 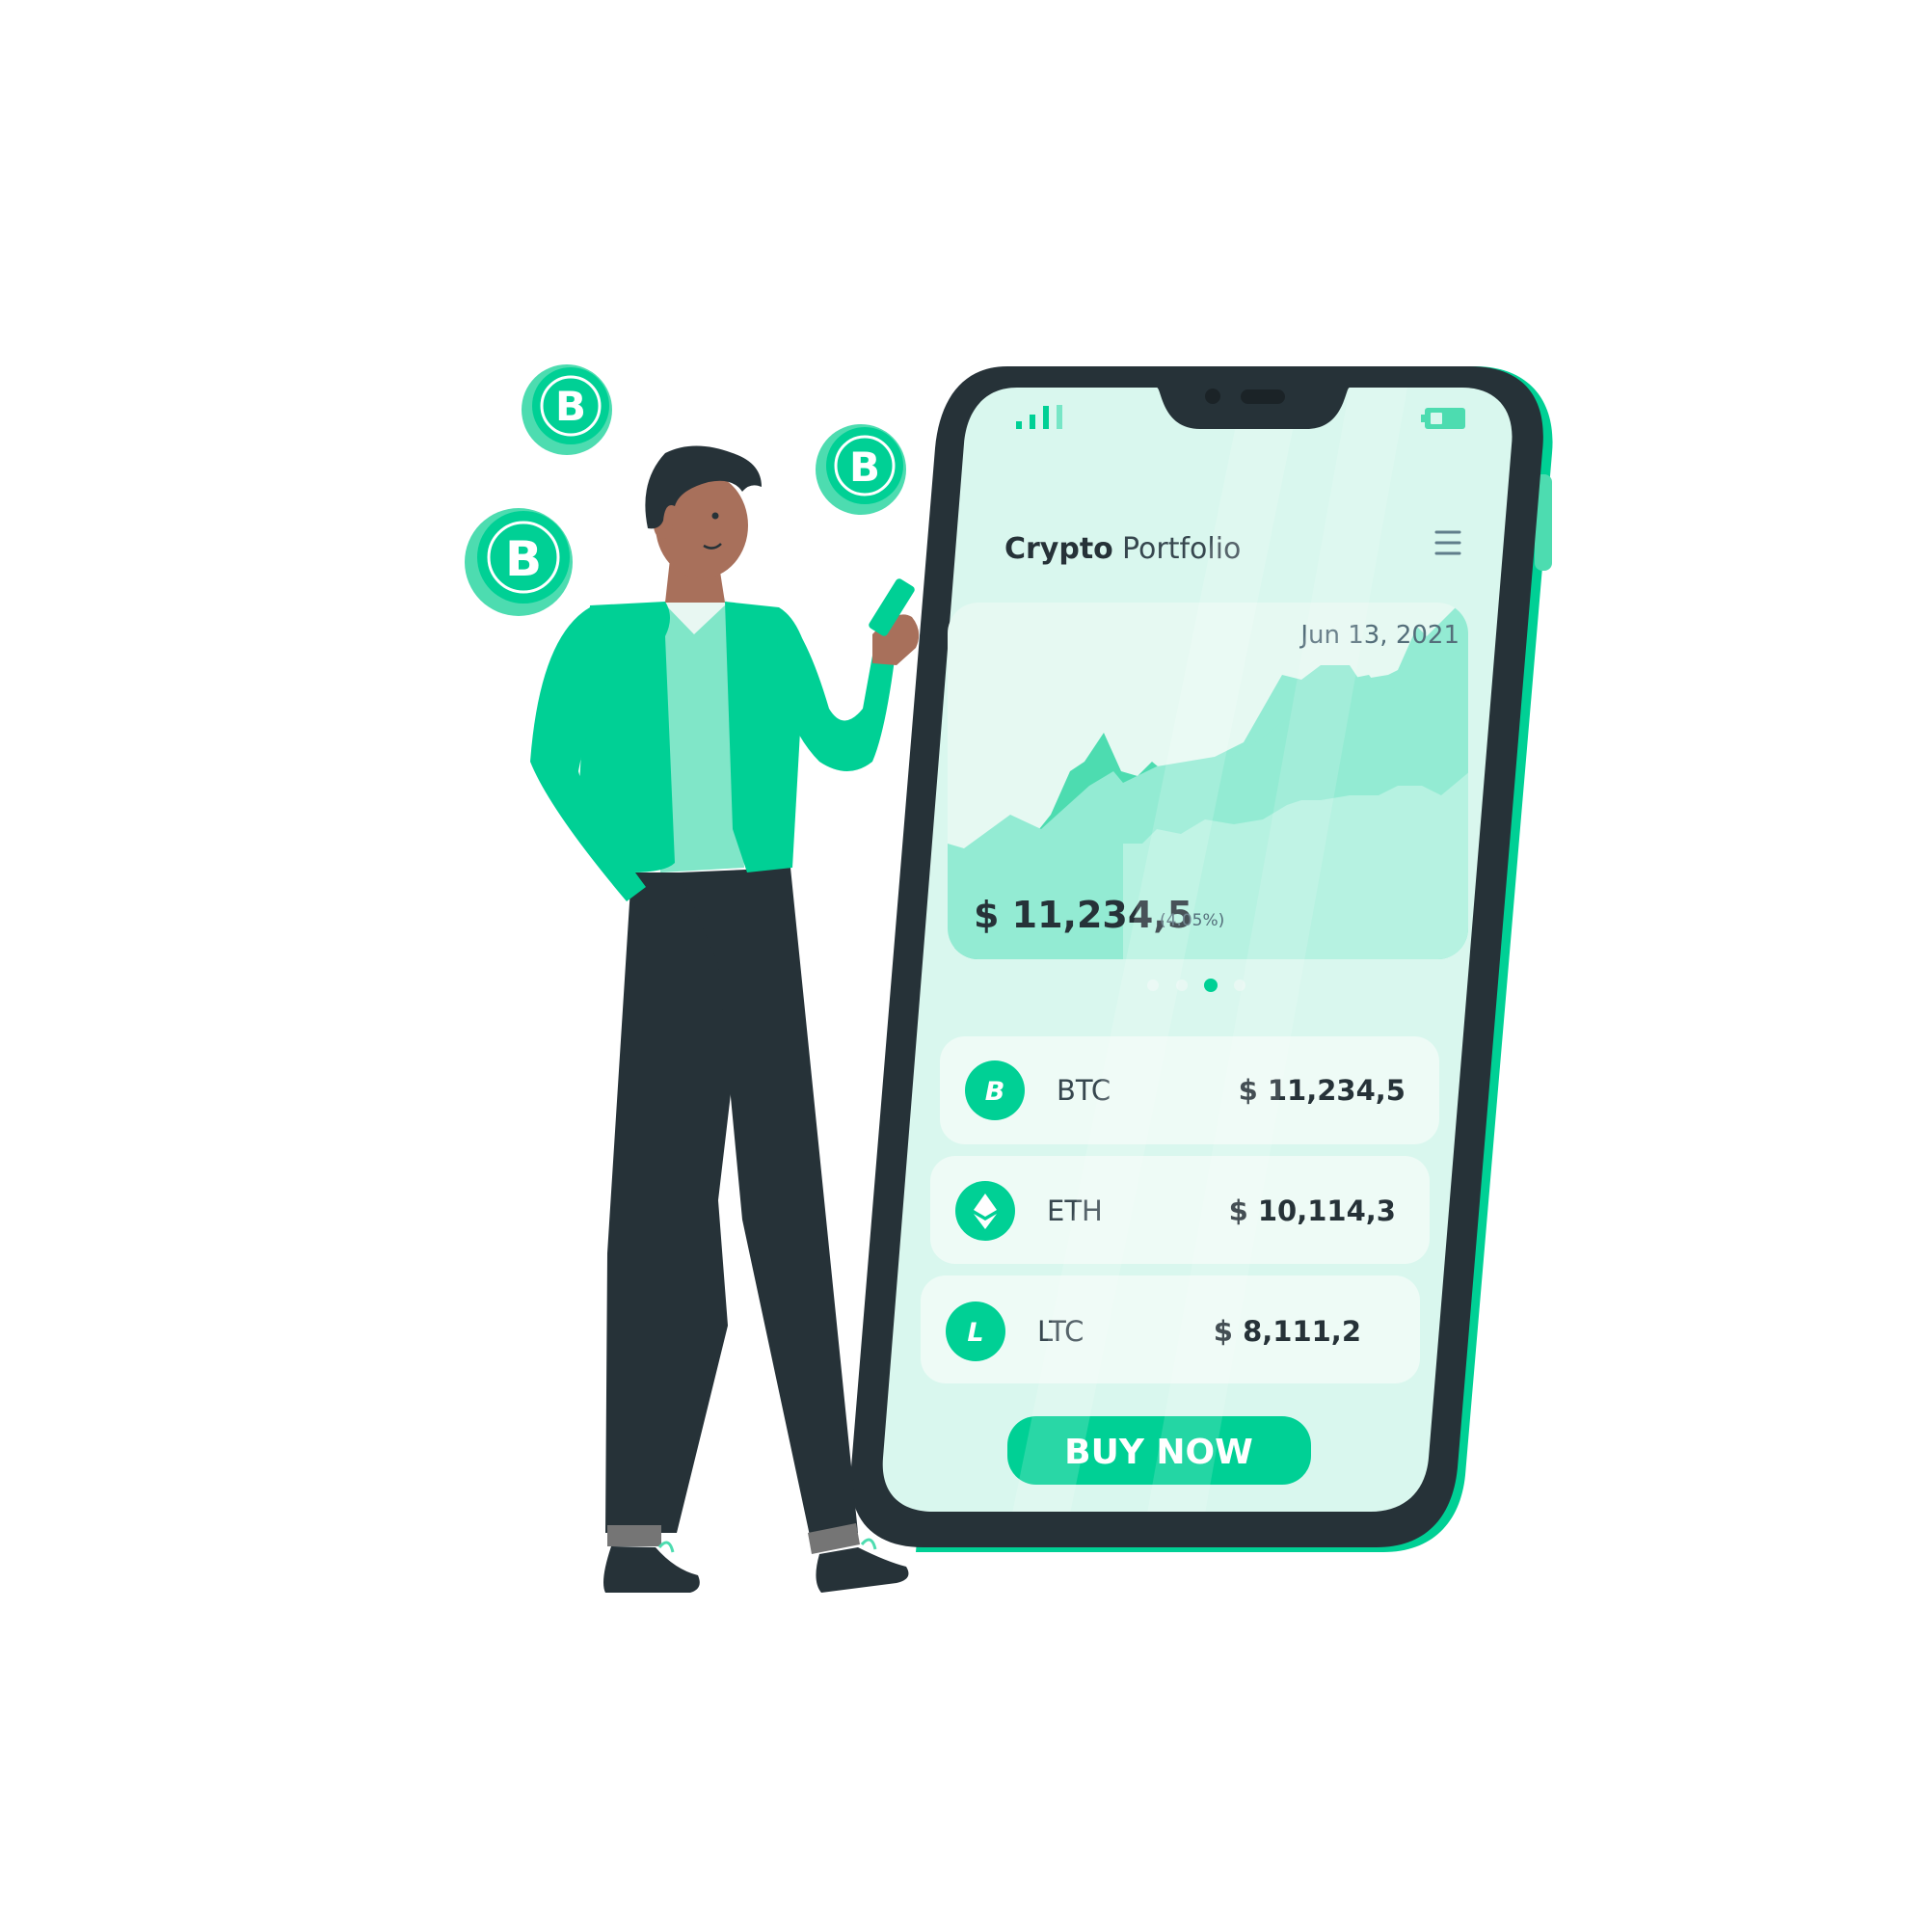 I want to click on coin-icon-letter: L, so click(x=975, y=1333).